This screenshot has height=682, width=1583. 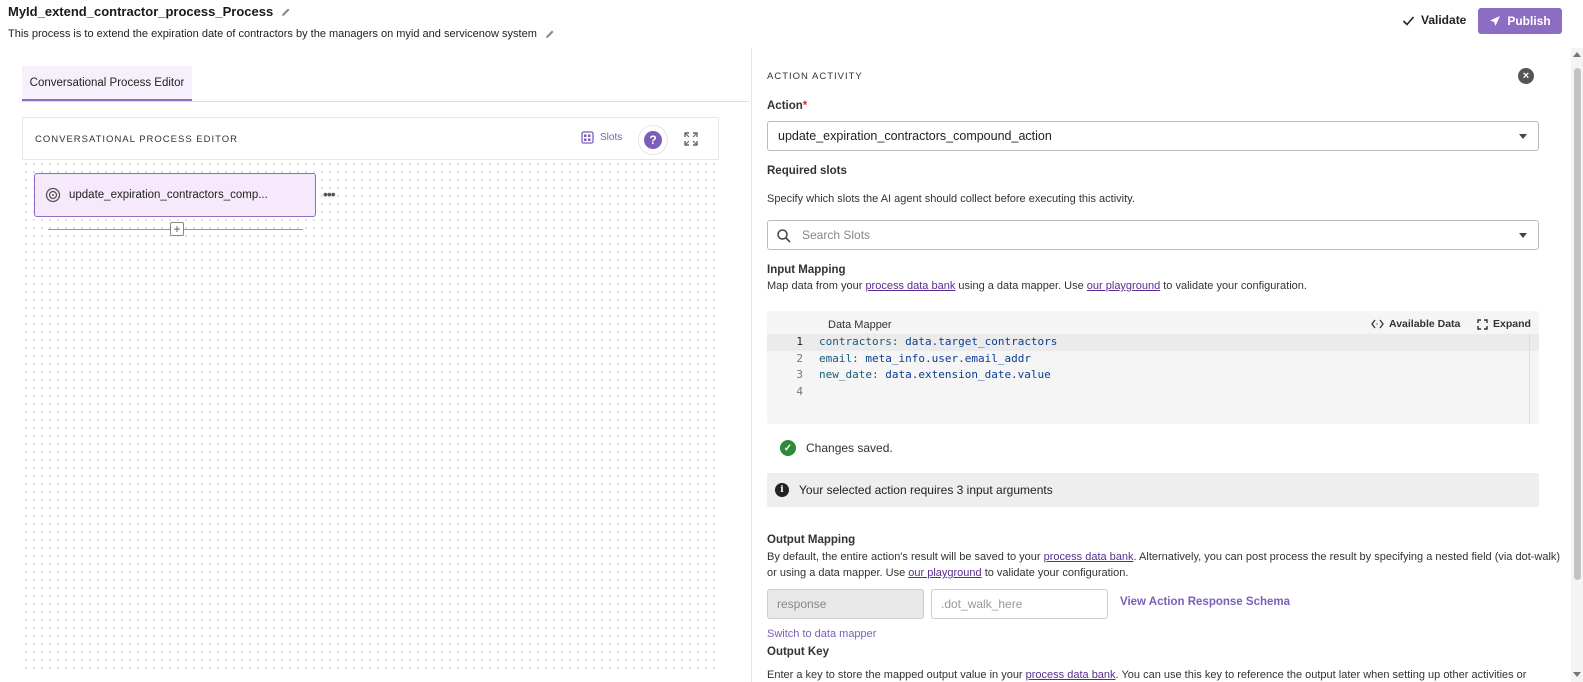 What do you see at coordinates (137, 139) in the screenshot?
I see `editor-title: CONVERSATIONAL PROCESS EDITOR` at bounding box center [137, 139].